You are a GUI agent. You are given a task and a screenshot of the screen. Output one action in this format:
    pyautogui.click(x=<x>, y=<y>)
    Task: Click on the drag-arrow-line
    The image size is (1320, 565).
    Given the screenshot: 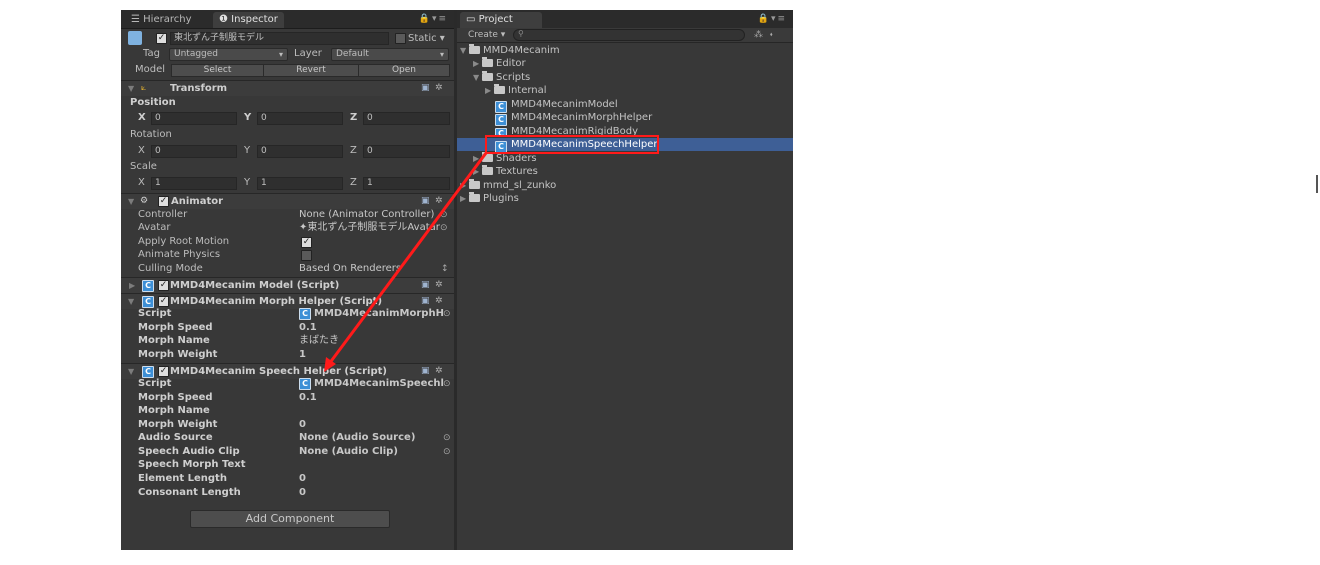 What is the action you would take?
    pyautogui.click(x=407, y=258)
    